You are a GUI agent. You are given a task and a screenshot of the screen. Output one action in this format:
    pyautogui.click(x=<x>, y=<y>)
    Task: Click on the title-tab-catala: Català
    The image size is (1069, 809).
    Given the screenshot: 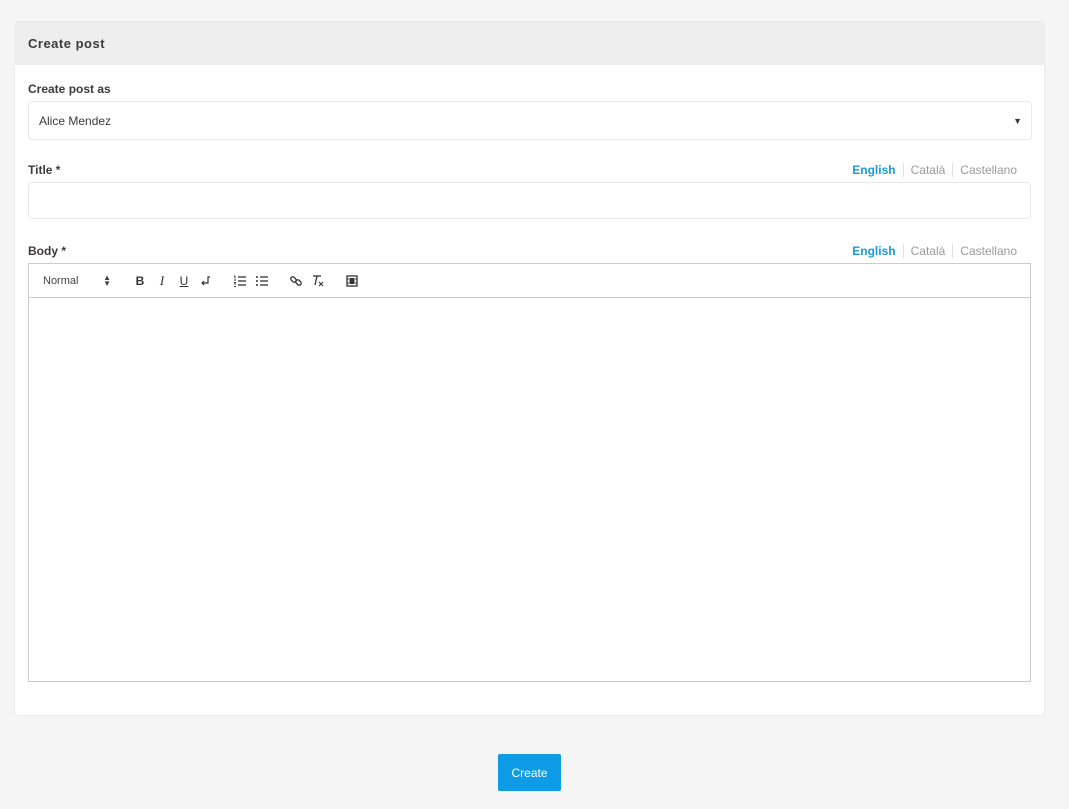 What is the action you would take?
    pyautogui.click(x=927, y=170)
    